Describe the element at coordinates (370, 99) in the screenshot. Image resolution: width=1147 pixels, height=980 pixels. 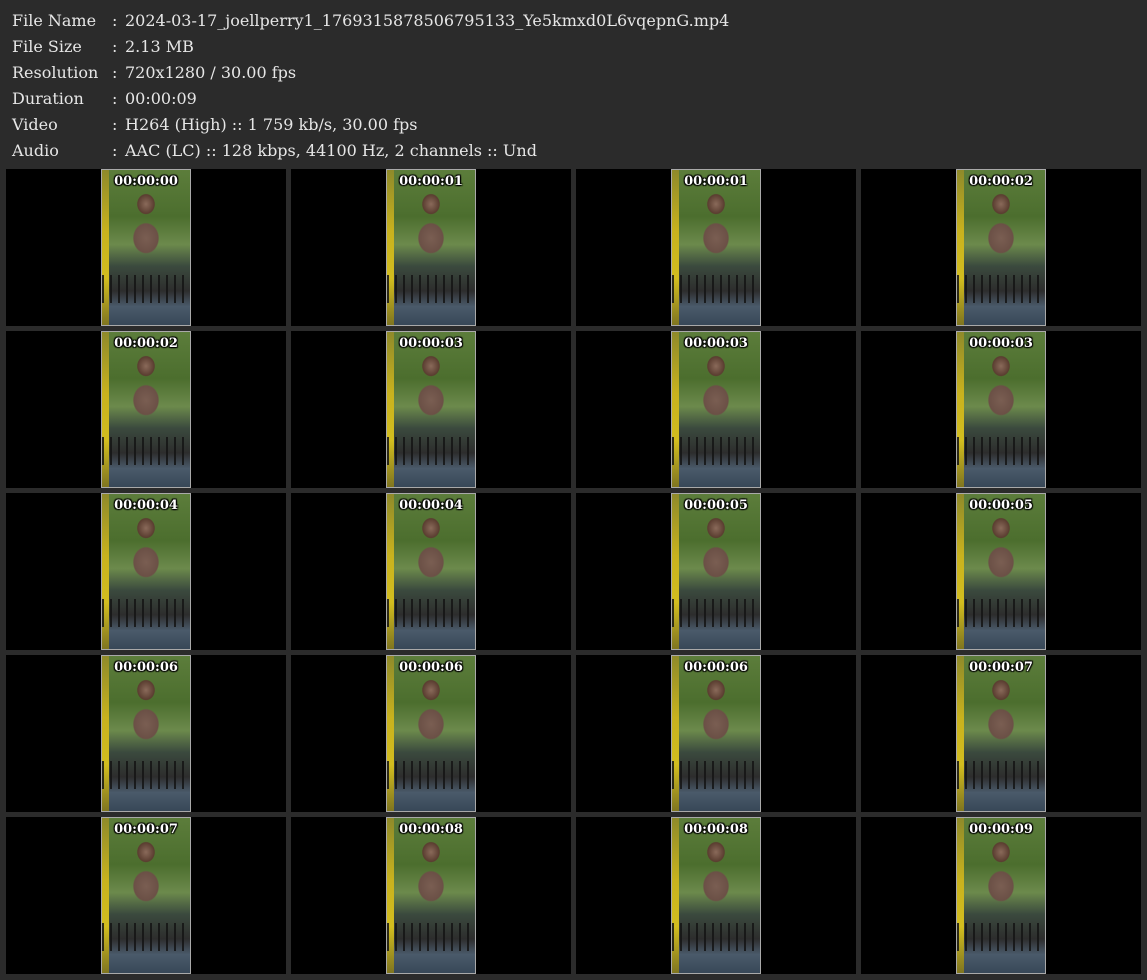
I see `info-row-duration: Duration : 00:00:09` at that location.